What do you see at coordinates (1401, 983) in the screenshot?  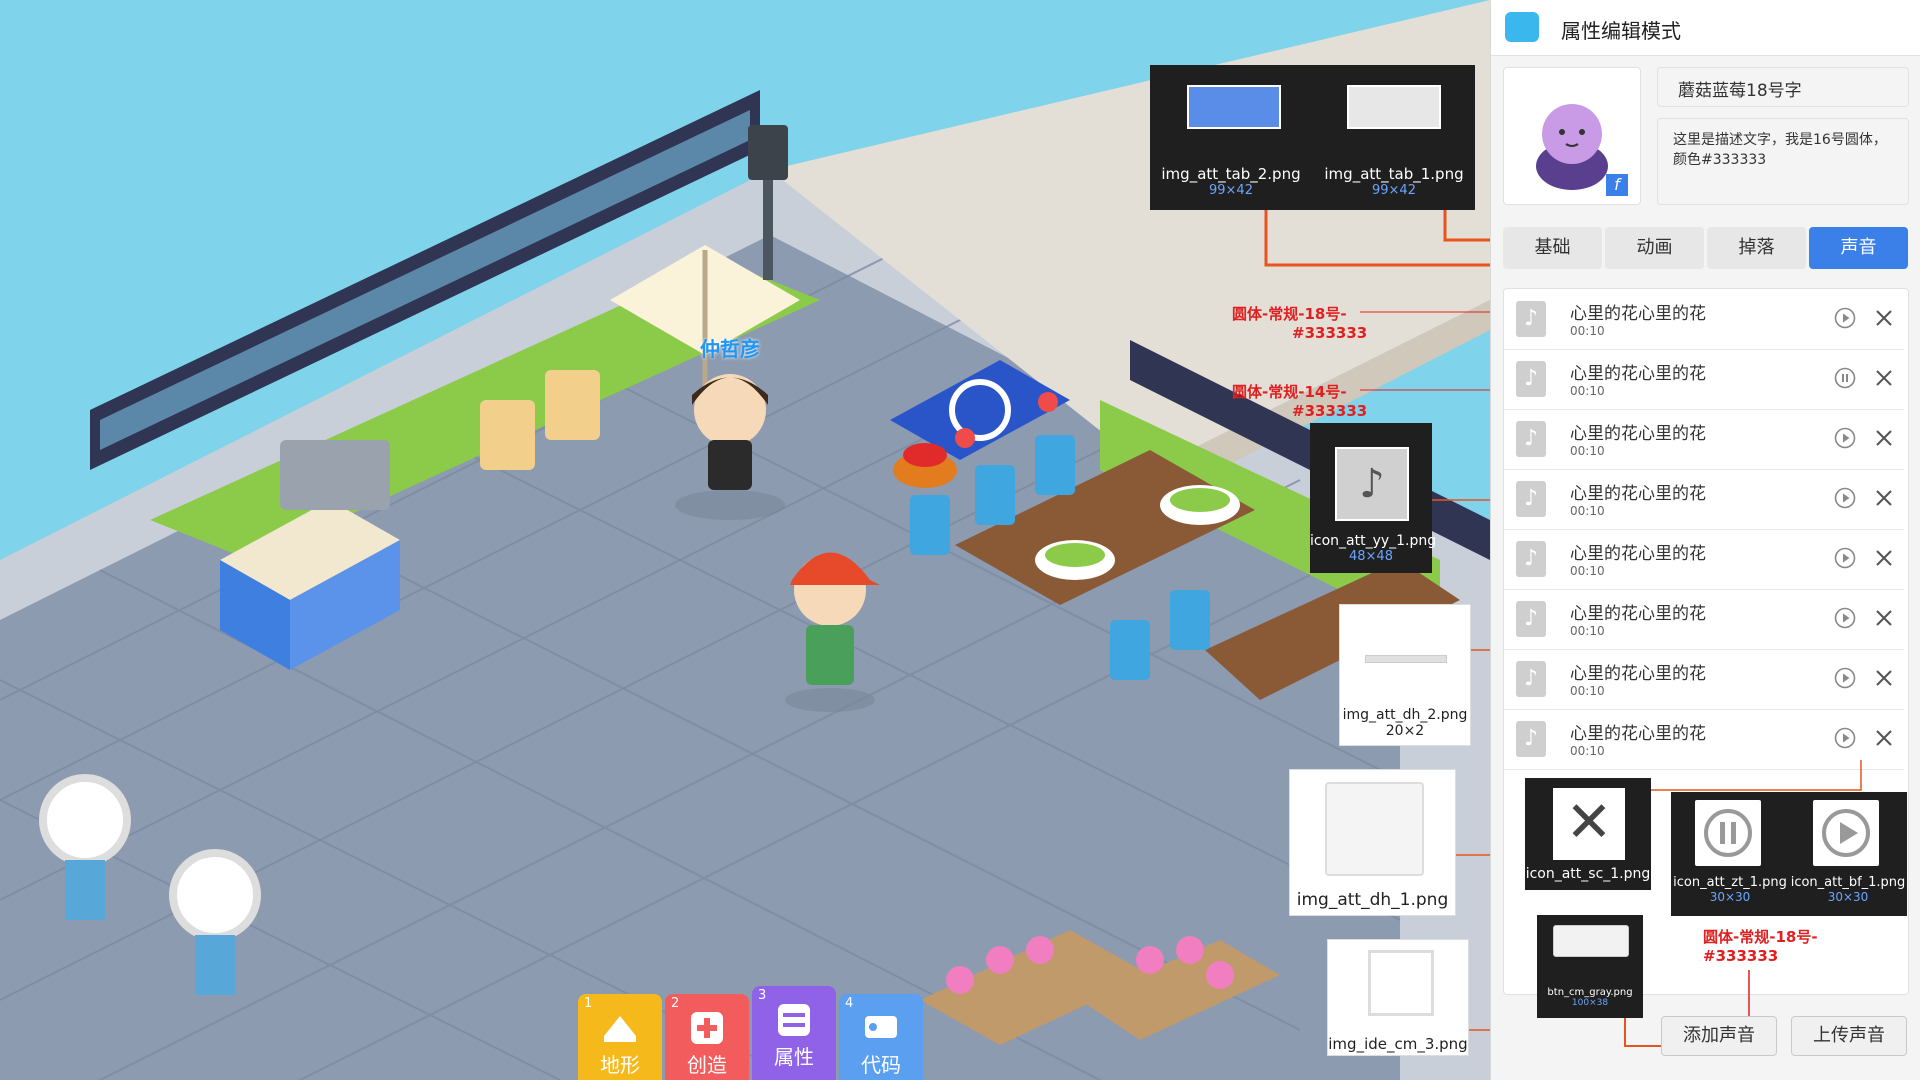 I see `frame-swatch` at bounding box center [1401, 983].